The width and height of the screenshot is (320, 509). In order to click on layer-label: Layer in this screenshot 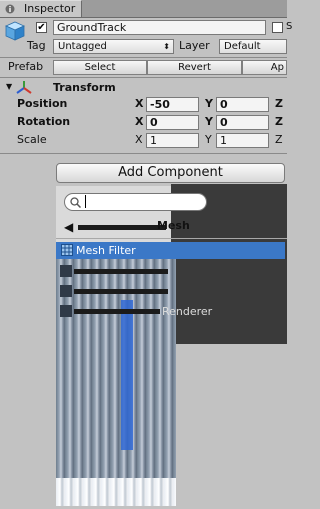, I will do `click(194, 45)`.